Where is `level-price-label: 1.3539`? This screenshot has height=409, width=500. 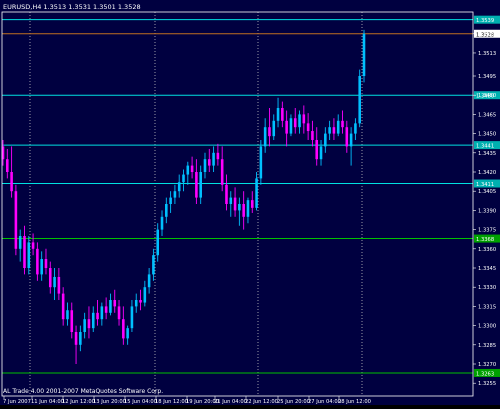
level-price-label: 1.3539 is located at coordinates (485, 21).